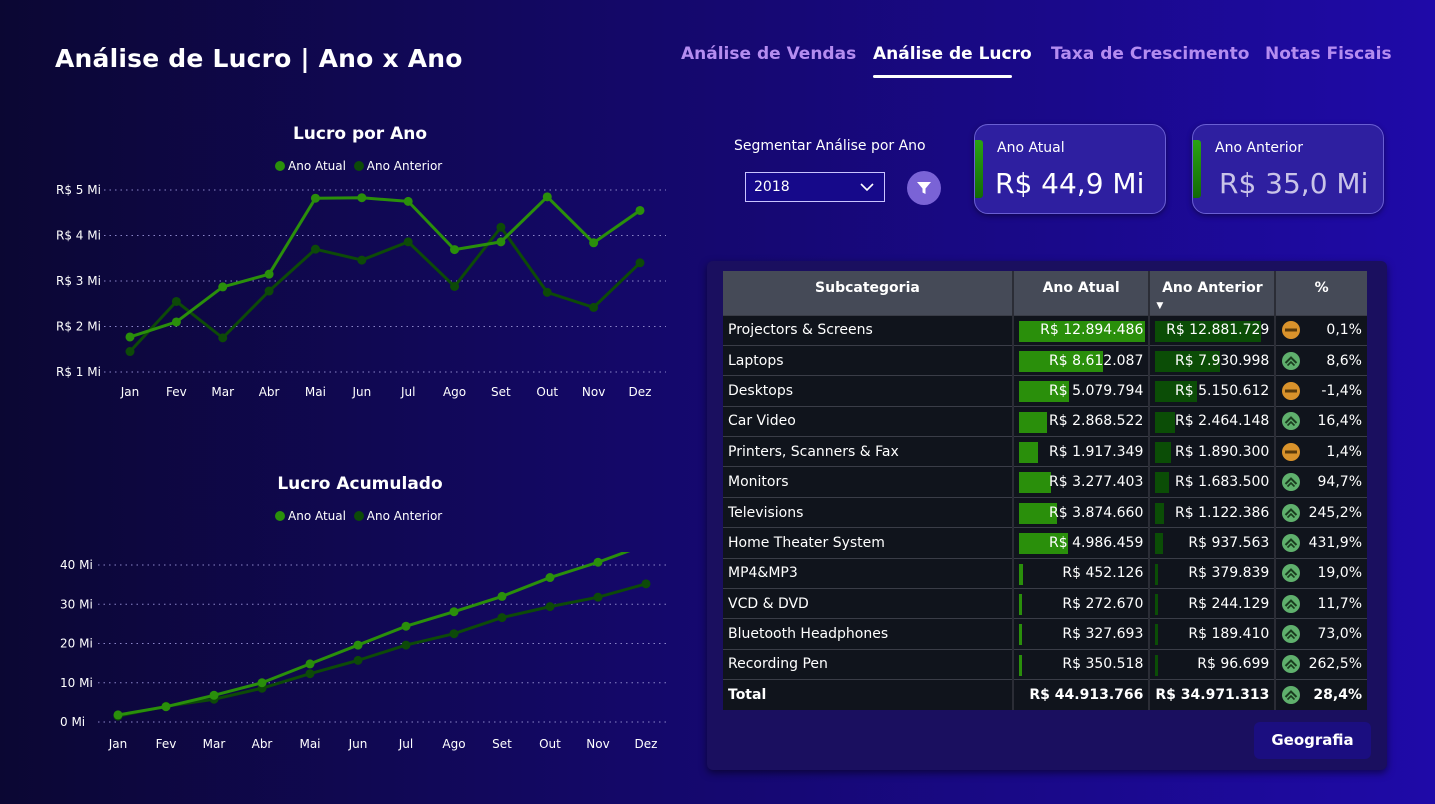  I want to click on chart-lucro-acumulado-title: Lucro Acumulado, so click(360, 484).